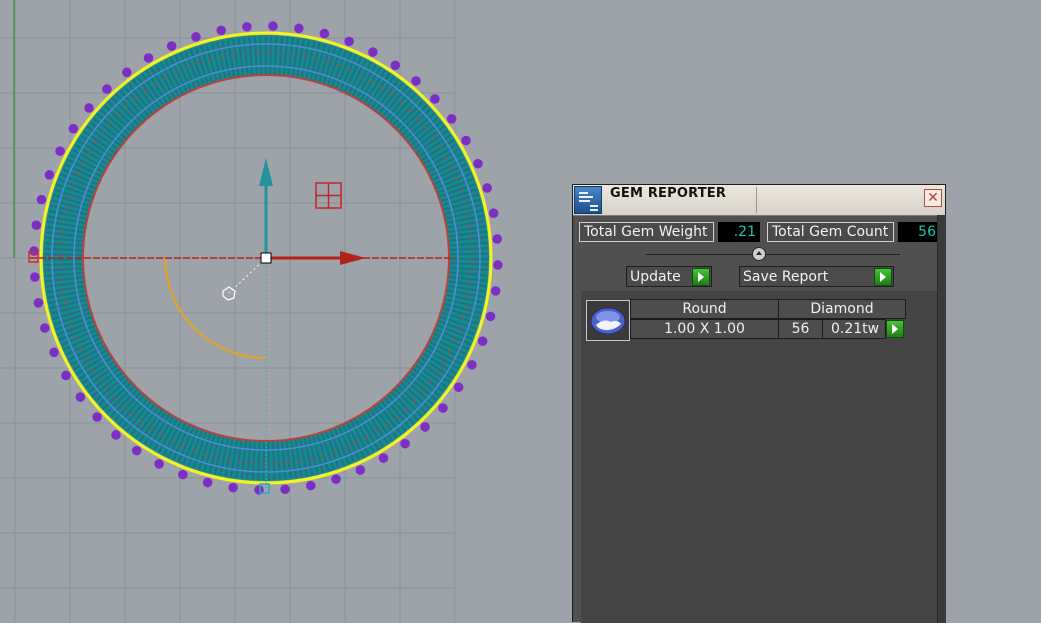 The height and width of the screenshot is (623, 1041). I want to click on gem-reporter-icon, so click(588, 200).